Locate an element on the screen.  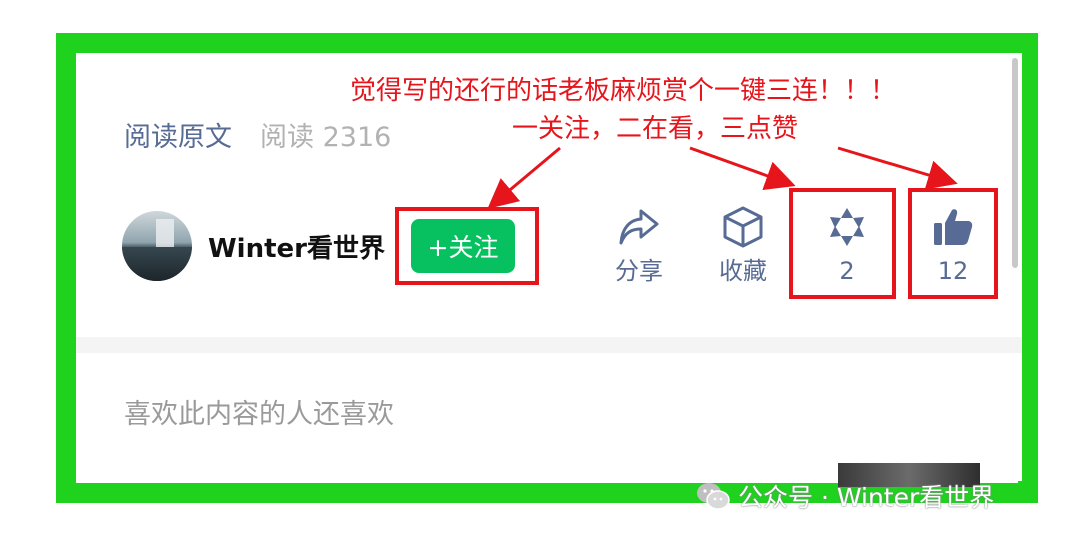
favorite-button: 收藏 is located at coordinates (743, 245).